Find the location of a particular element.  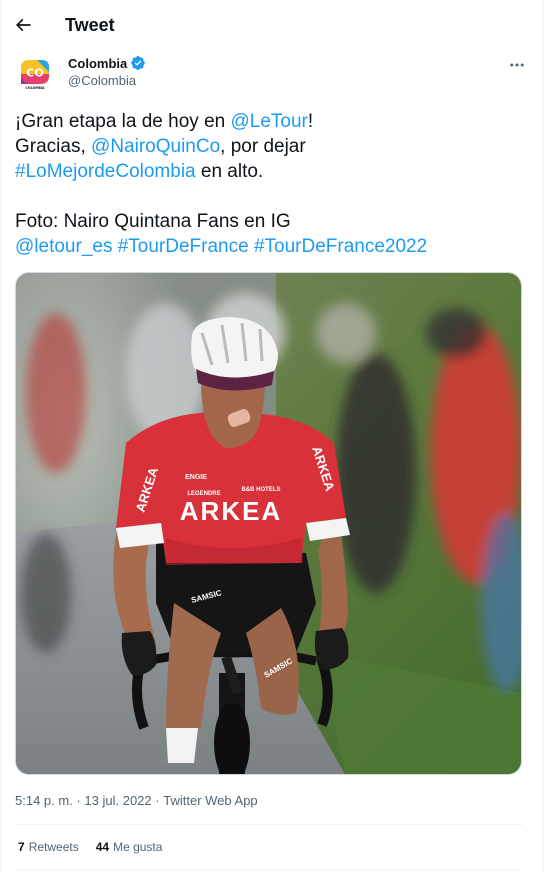

tweet-stats: 7 Retweets 44 Me gusta is located at coordinates (98, 847).